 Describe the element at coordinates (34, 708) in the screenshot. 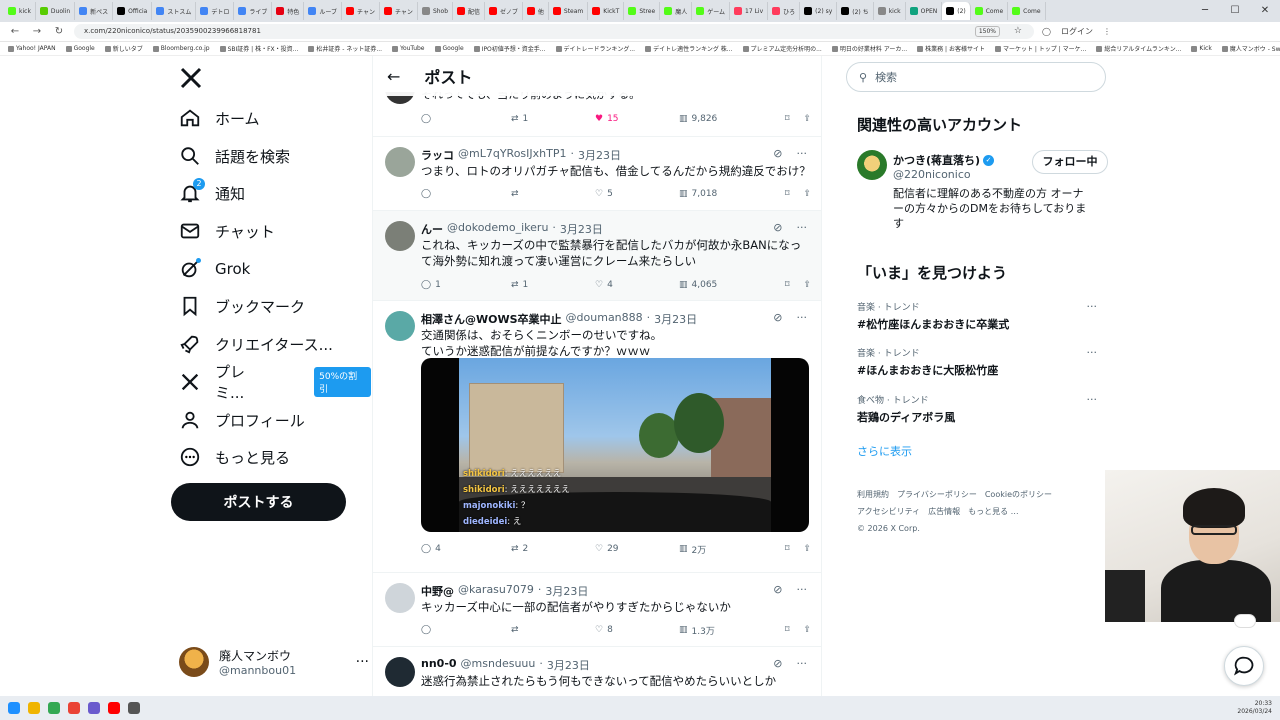

I see `explorer-icon` at that location.